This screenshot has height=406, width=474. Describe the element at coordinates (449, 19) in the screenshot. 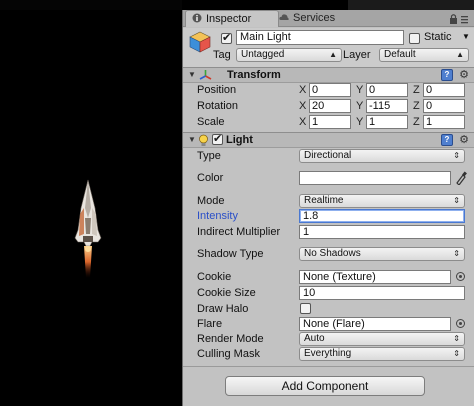

I see `panel-menu-controls` at that location.